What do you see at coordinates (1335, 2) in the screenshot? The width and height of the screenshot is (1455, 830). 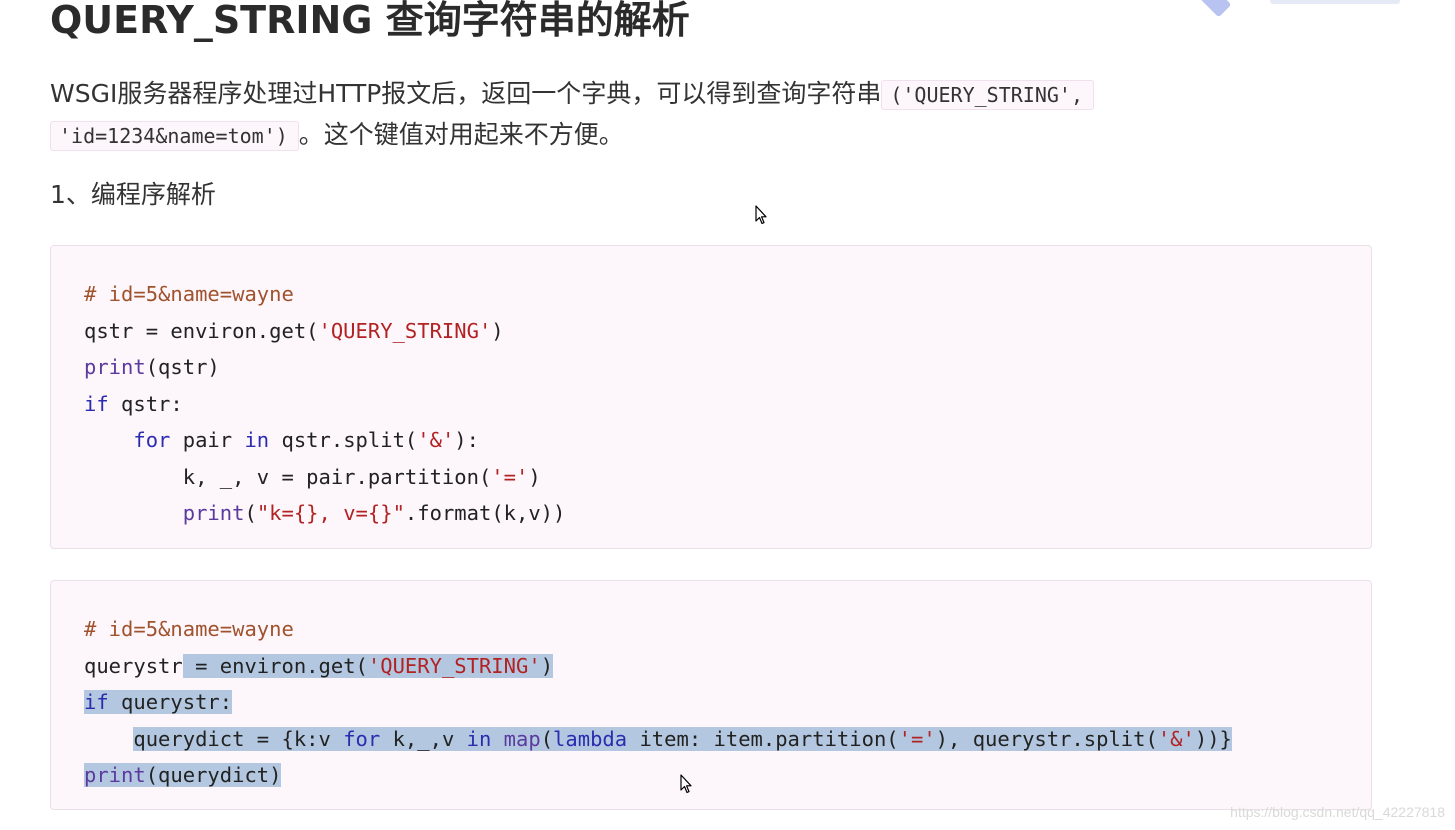 I see `logo-text-bar` at bounding box center [1335, 2].